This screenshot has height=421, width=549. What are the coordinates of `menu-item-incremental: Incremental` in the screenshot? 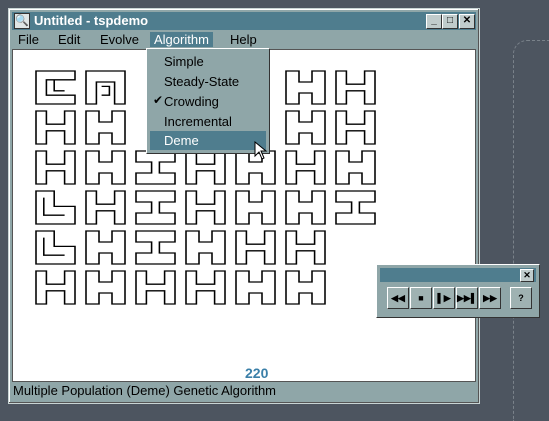 It's located at (208, 121).